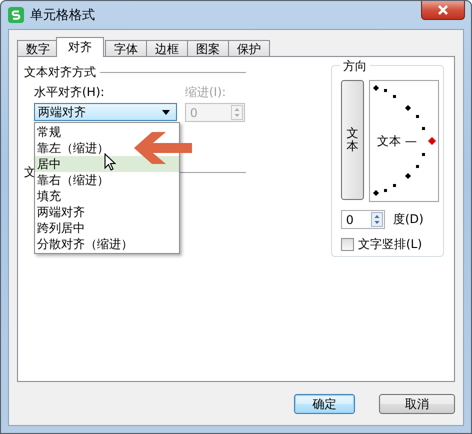 This screenshot has width=472, height=434. What do you see at coordinates (105, 112) in the screenshot?
I see `dropdown: 两端对齐` at bounding box center [105, 112].